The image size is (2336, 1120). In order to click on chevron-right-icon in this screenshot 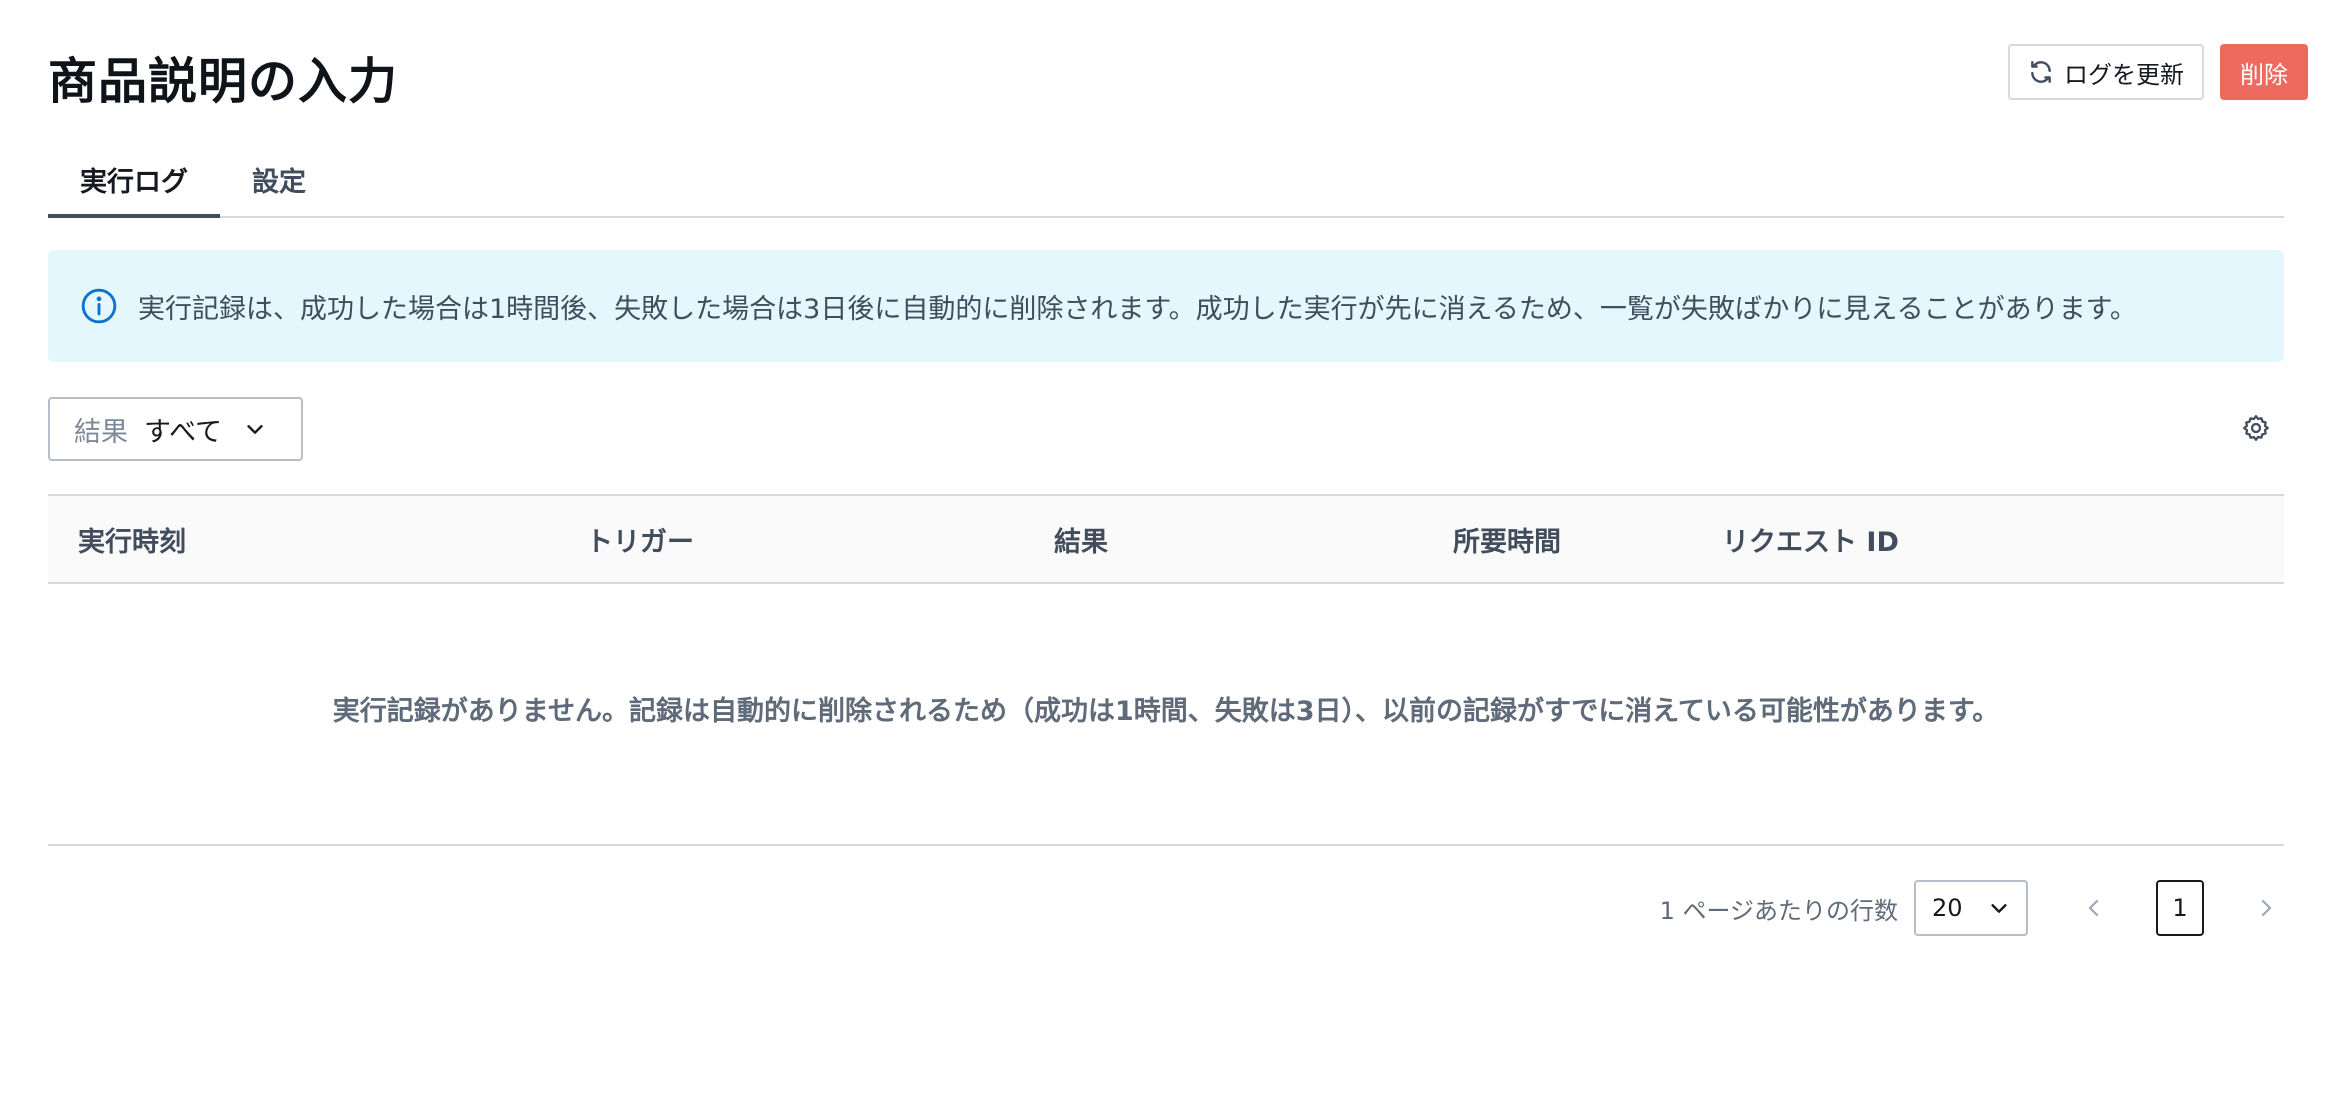, I will do `click(2266, 908)`.